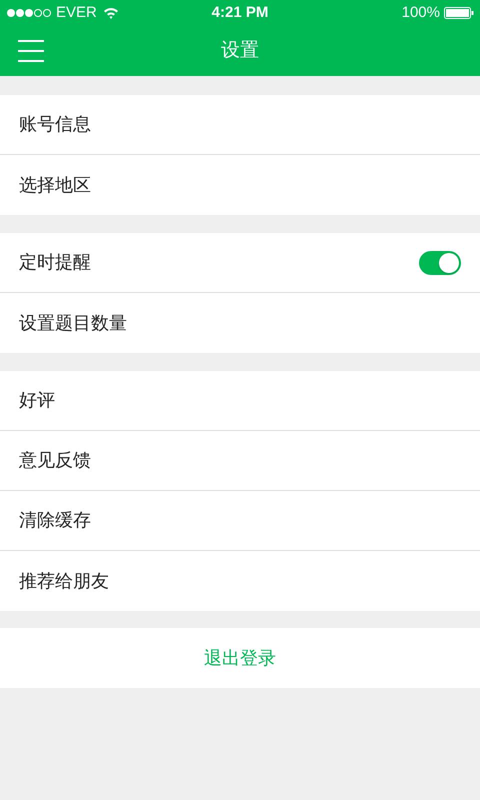  What do you see at coordinates (240, 50) in the screenshot?
I see `page-title: 设置` at bounding box center [240, 50].